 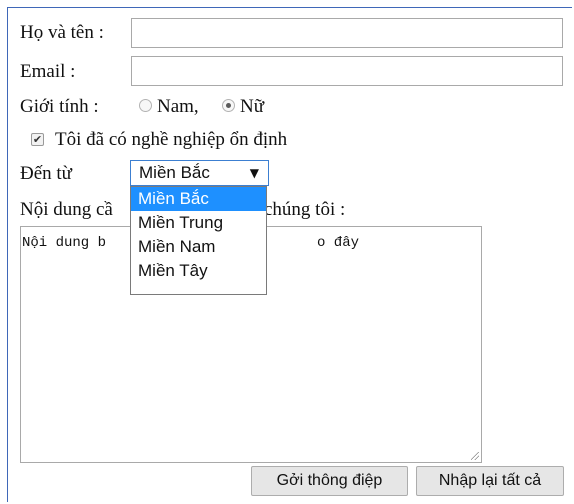 I want to click on origin-option-mien-bac: Miền Bắc, so click(x=198, y=199).